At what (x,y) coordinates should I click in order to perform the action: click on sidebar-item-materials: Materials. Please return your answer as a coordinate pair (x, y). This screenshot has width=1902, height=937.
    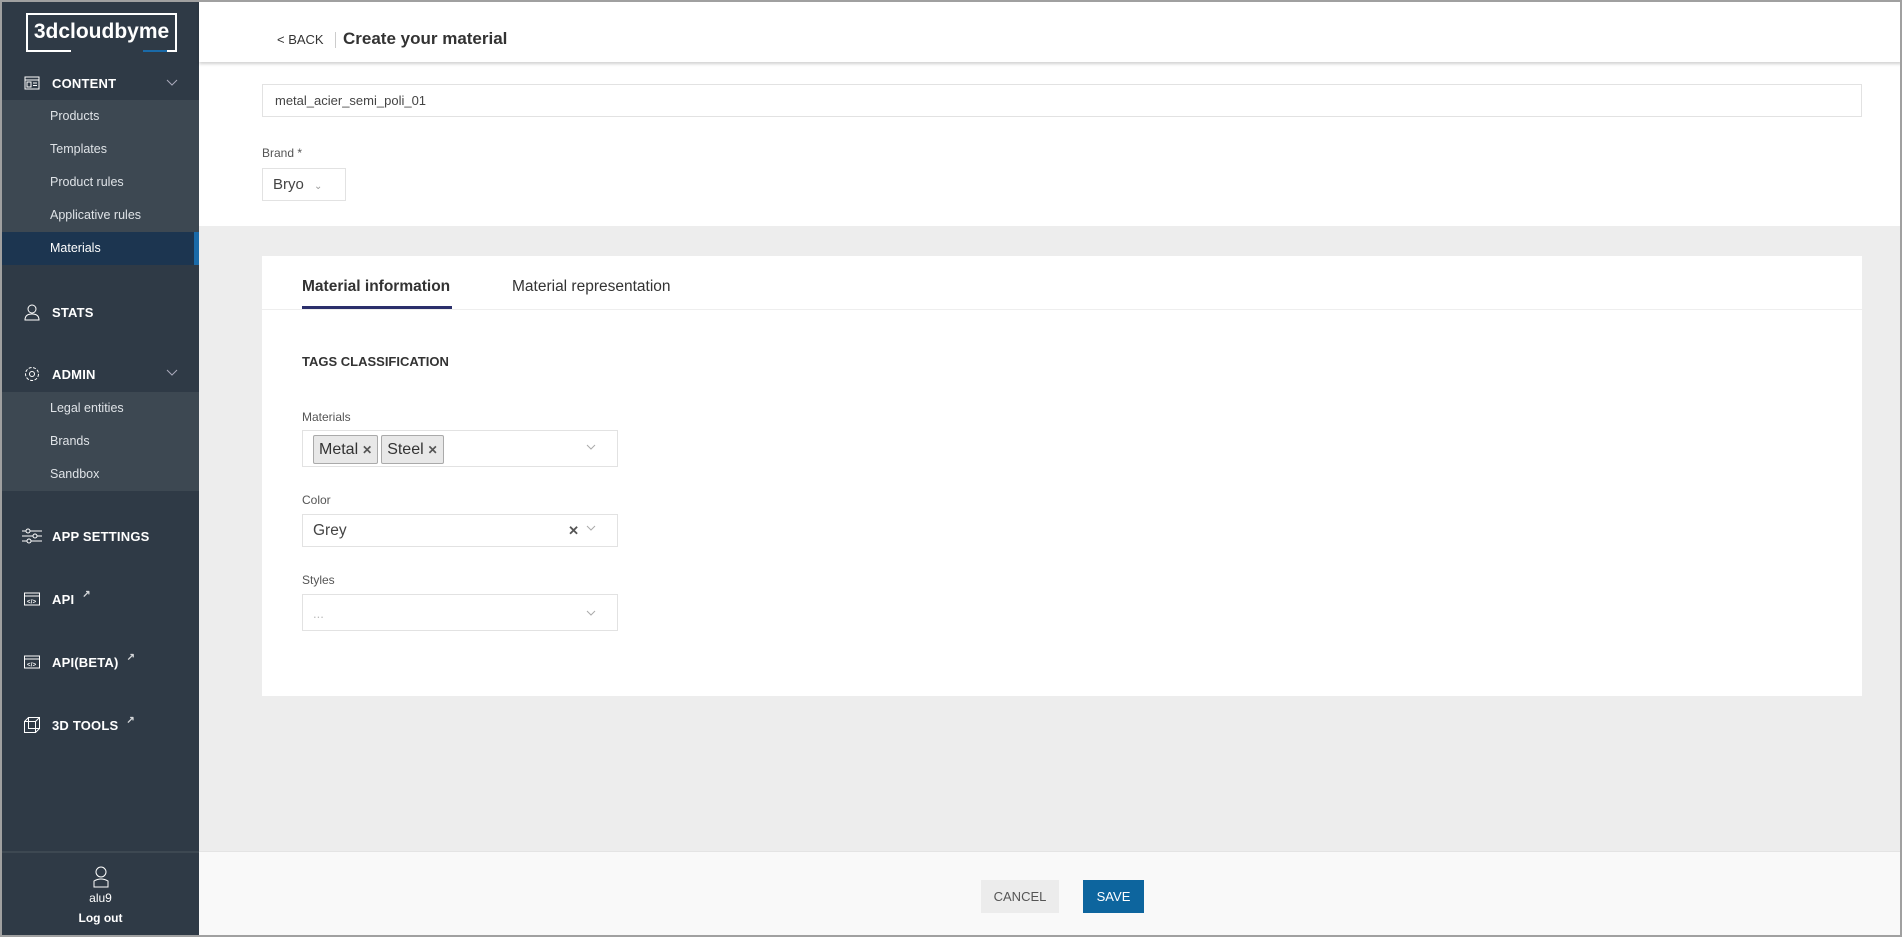
    Looking at the image, I should click on (100, 248).